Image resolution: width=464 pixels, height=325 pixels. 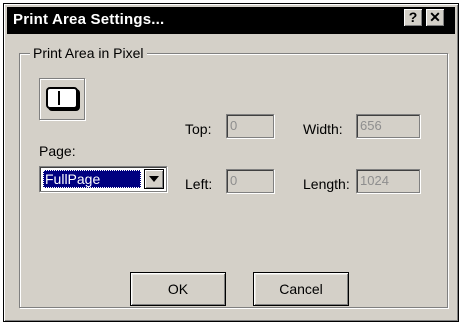 I want to click on orientation-preview, so click(x=62, y=99).